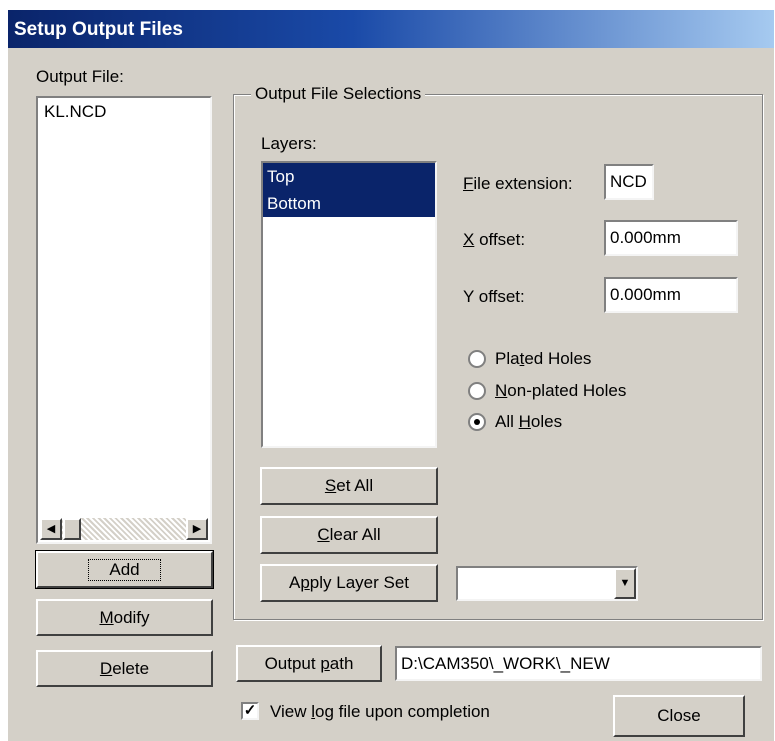 This screenshot has height=741, width=775. What do you see at coordinates (477, 391) in the screenshot?
I see `radio-non-plated-holes` at bounding box center [477, 391].